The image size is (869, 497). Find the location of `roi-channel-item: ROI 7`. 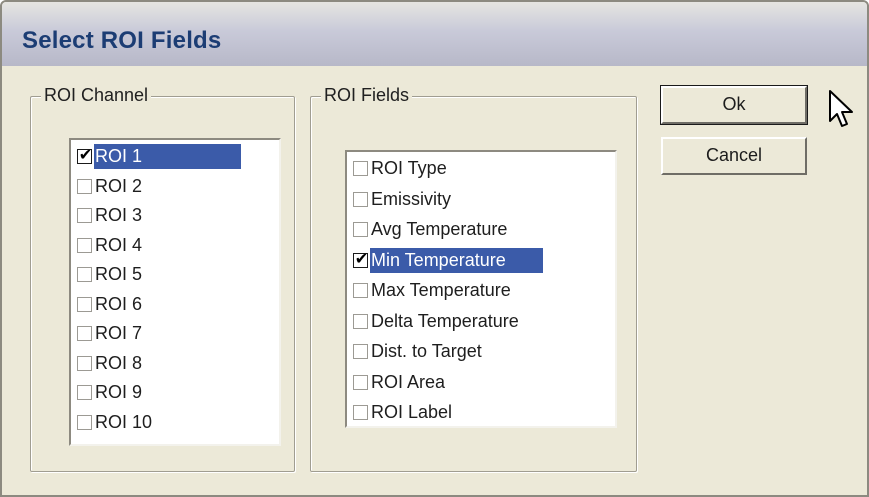

roi-channel-item: ROI 7 is located at coordinates (109, 333).